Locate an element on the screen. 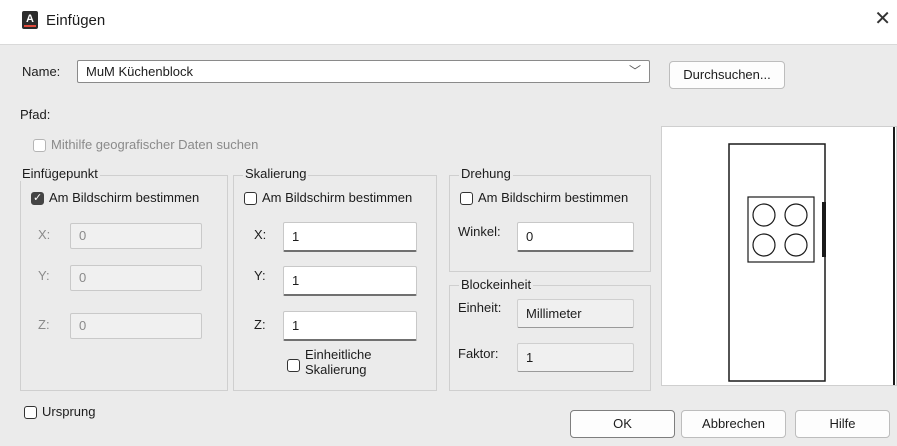 The width and height of the screenshot is (897, 446). scale-y-label: Y: is located at coordinates (260, 275).